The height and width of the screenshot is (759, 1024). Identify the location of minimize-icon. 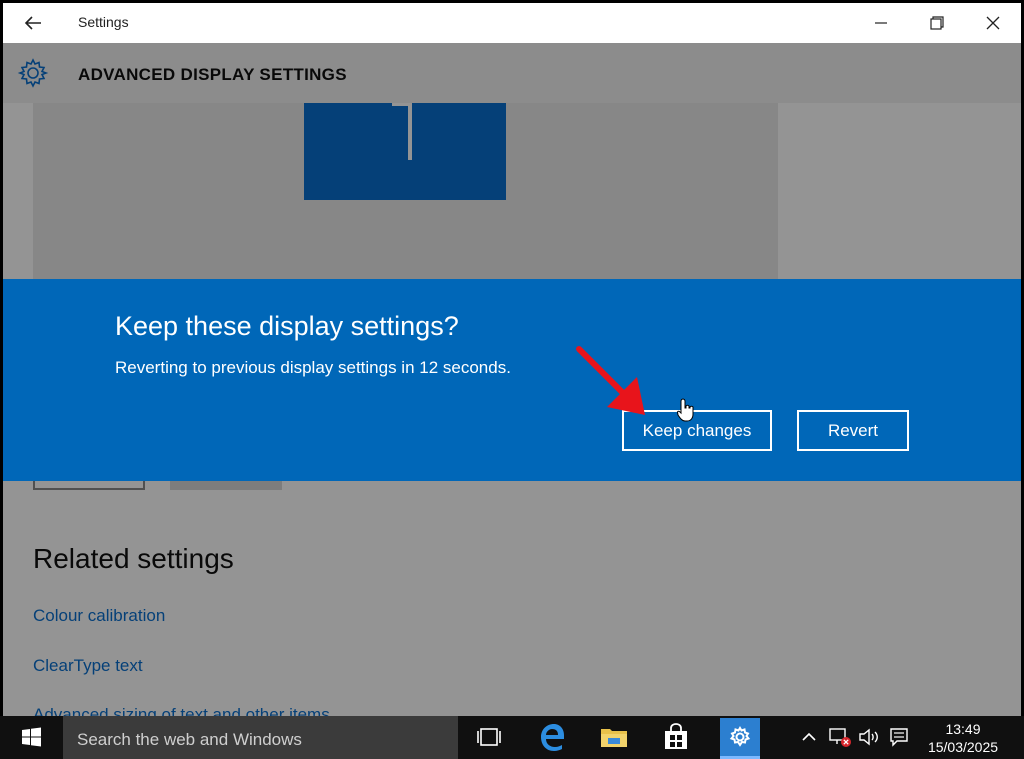
(881, 23).